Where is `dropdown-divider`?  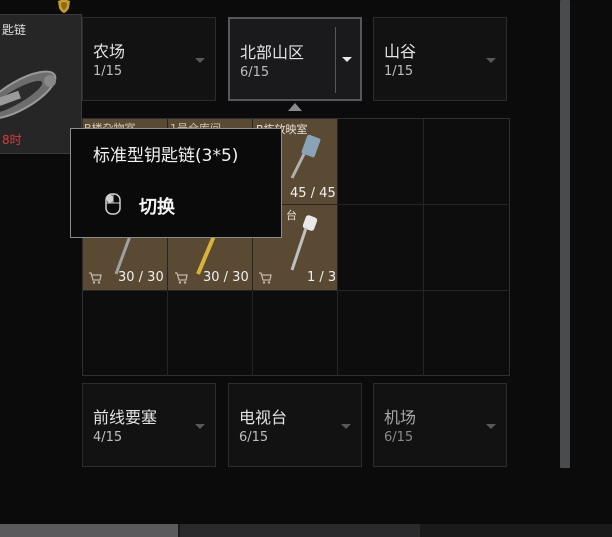 dropdown-divider is located at coordinates (335, 60).